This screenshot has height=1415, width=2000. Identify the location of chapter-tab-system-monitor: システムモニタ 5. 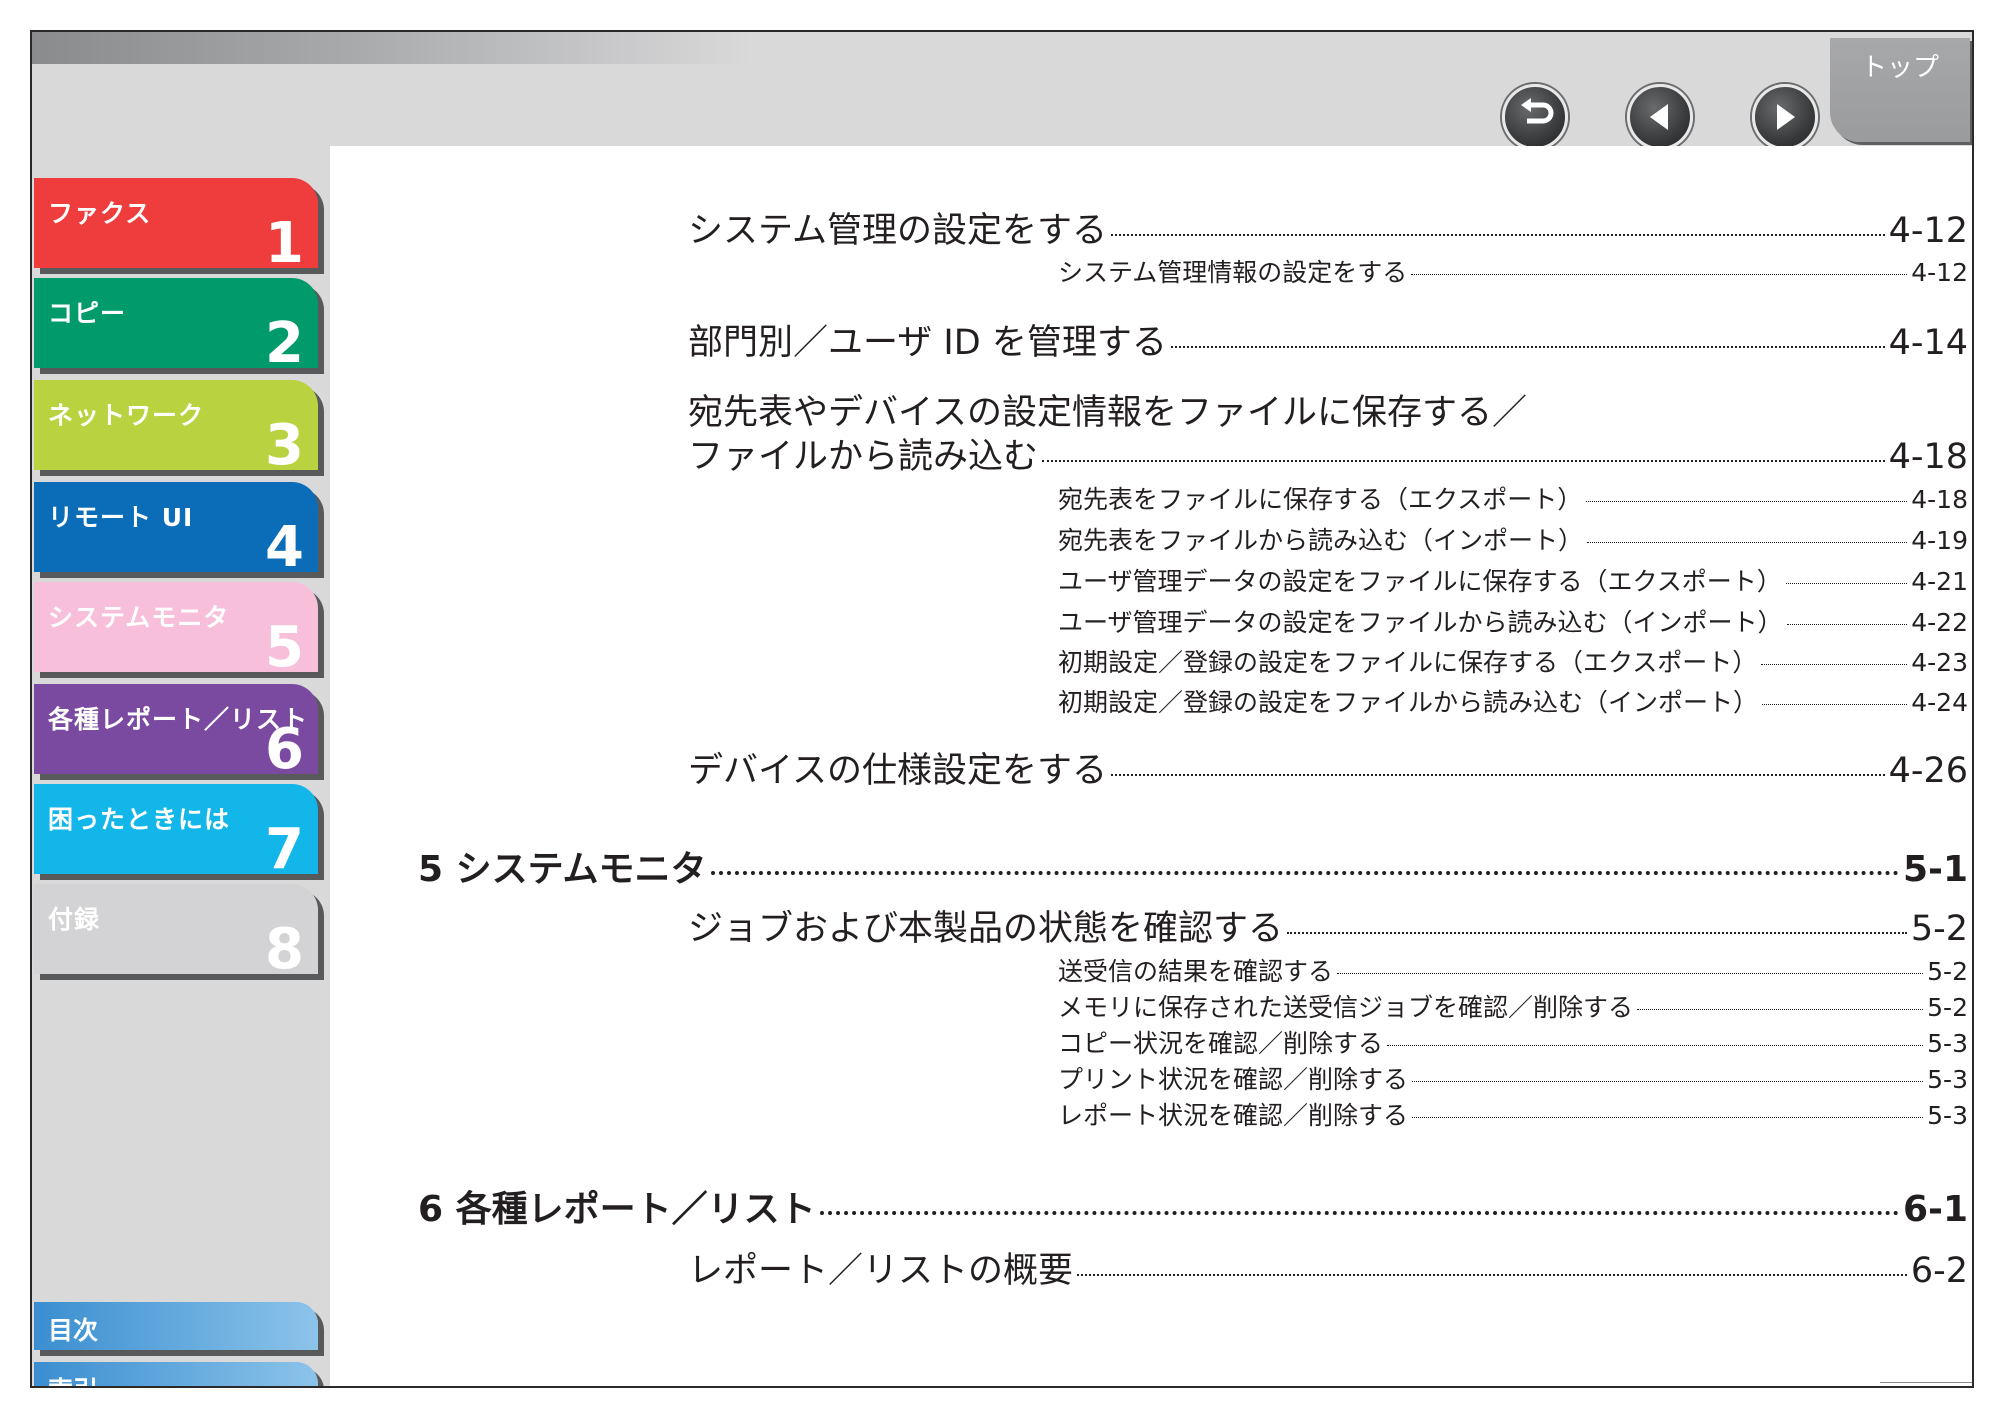
(176, 631).